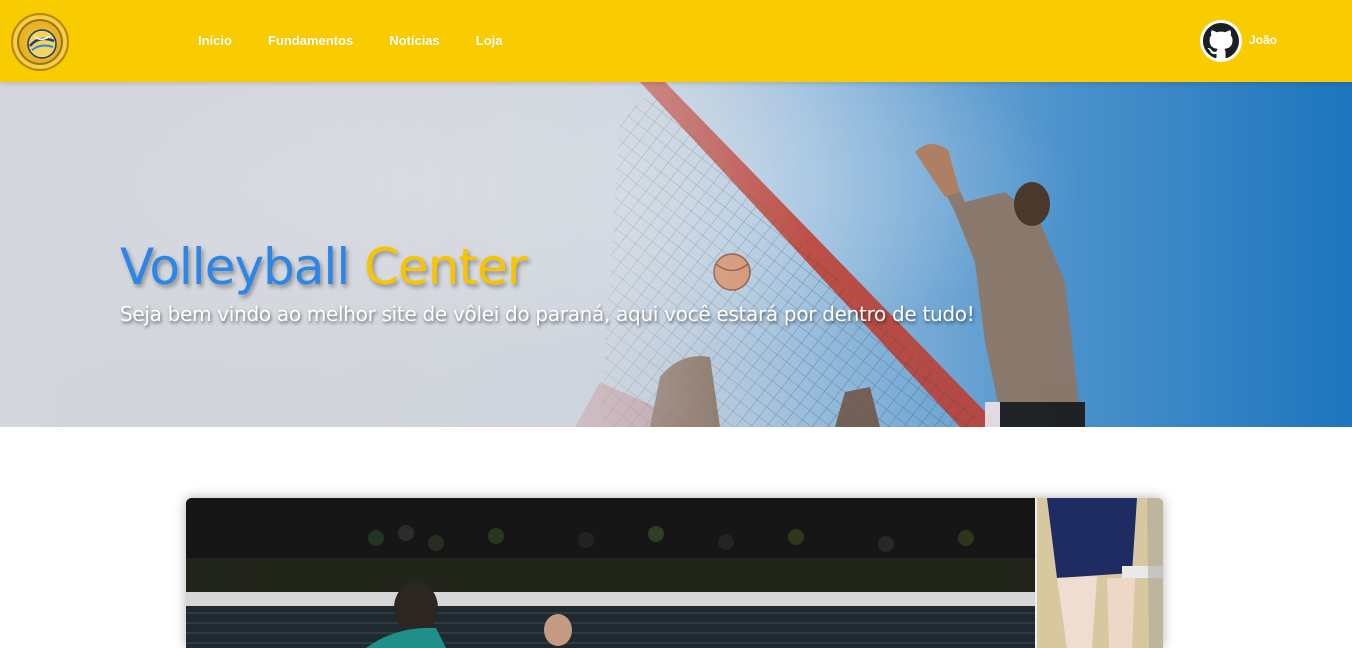 The width and height of the screenshot is (1352, 648). I want to click on nav-link-fundamentos: Fundamentos, so click(310, 40).